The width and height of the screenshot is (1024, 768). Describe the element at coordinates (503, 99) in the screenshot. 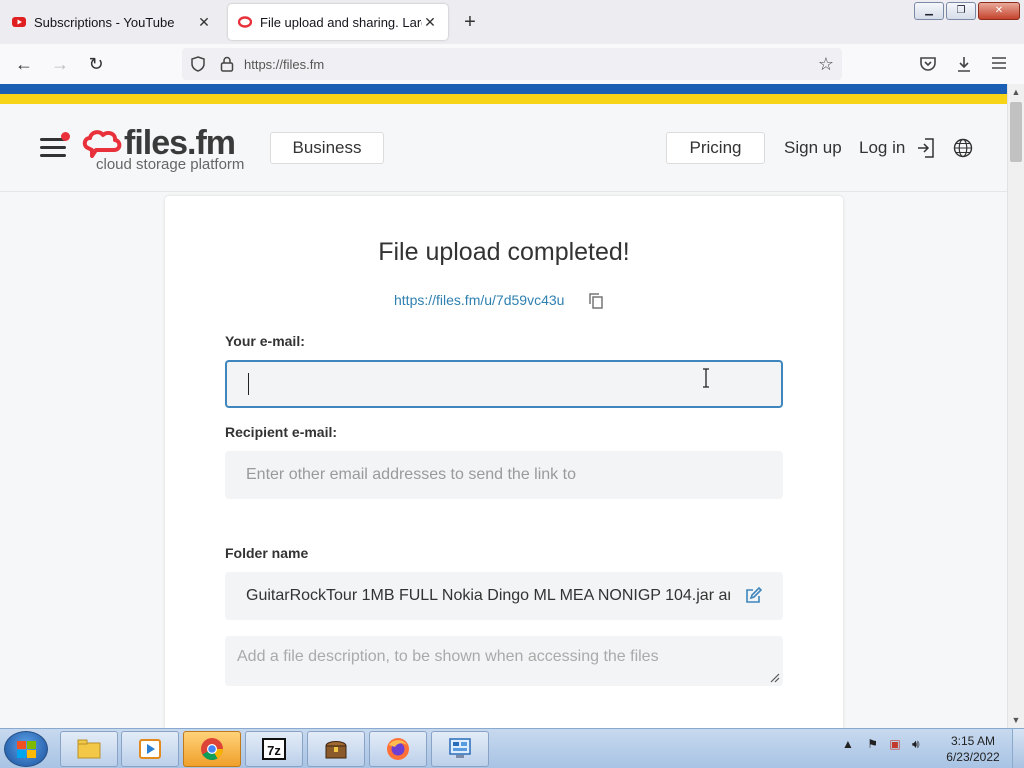

I see `ukraine-stripe-yellow` at that location.